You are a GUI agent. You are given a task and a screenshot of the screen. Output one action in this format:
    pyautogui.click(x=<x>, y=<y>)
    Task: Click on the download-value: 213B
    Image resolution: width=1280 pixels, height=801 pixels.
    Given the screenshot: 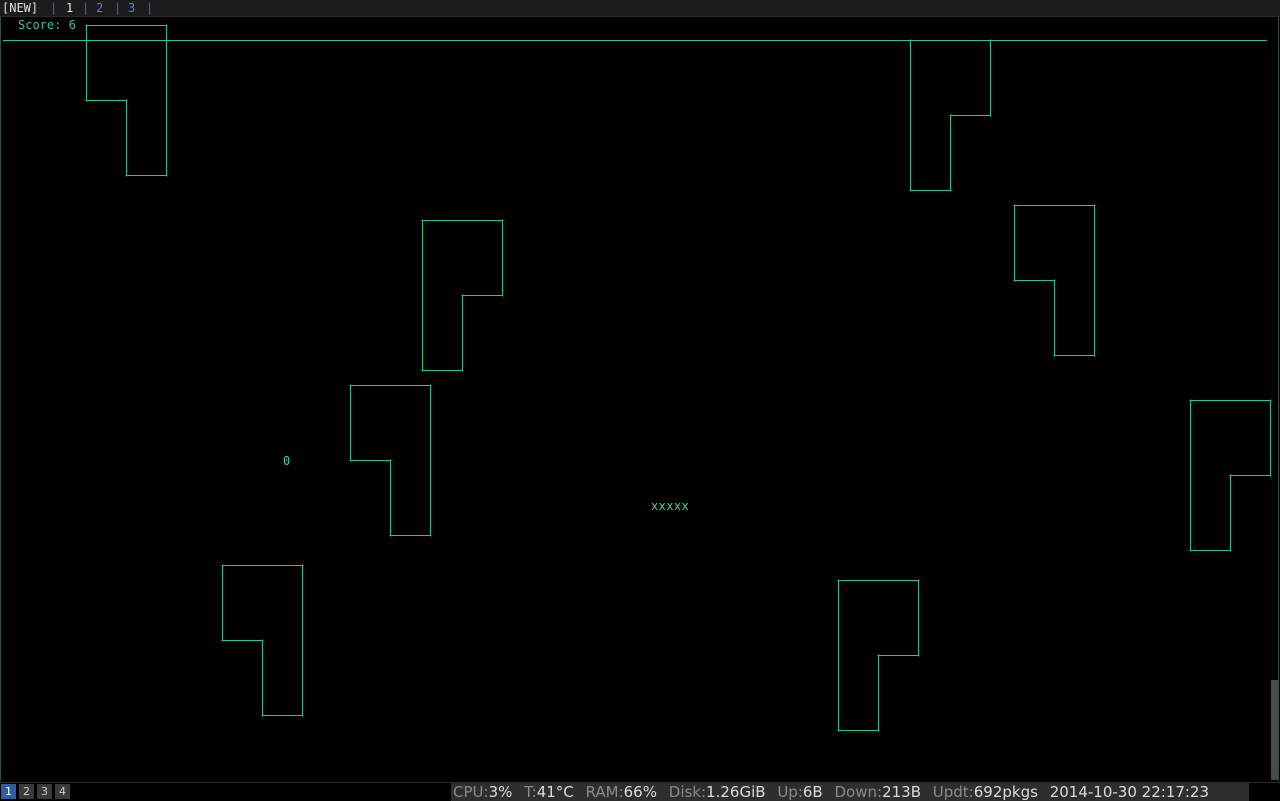 What is the action you would take?
    pyautogui.click(x=901, y=792)
    